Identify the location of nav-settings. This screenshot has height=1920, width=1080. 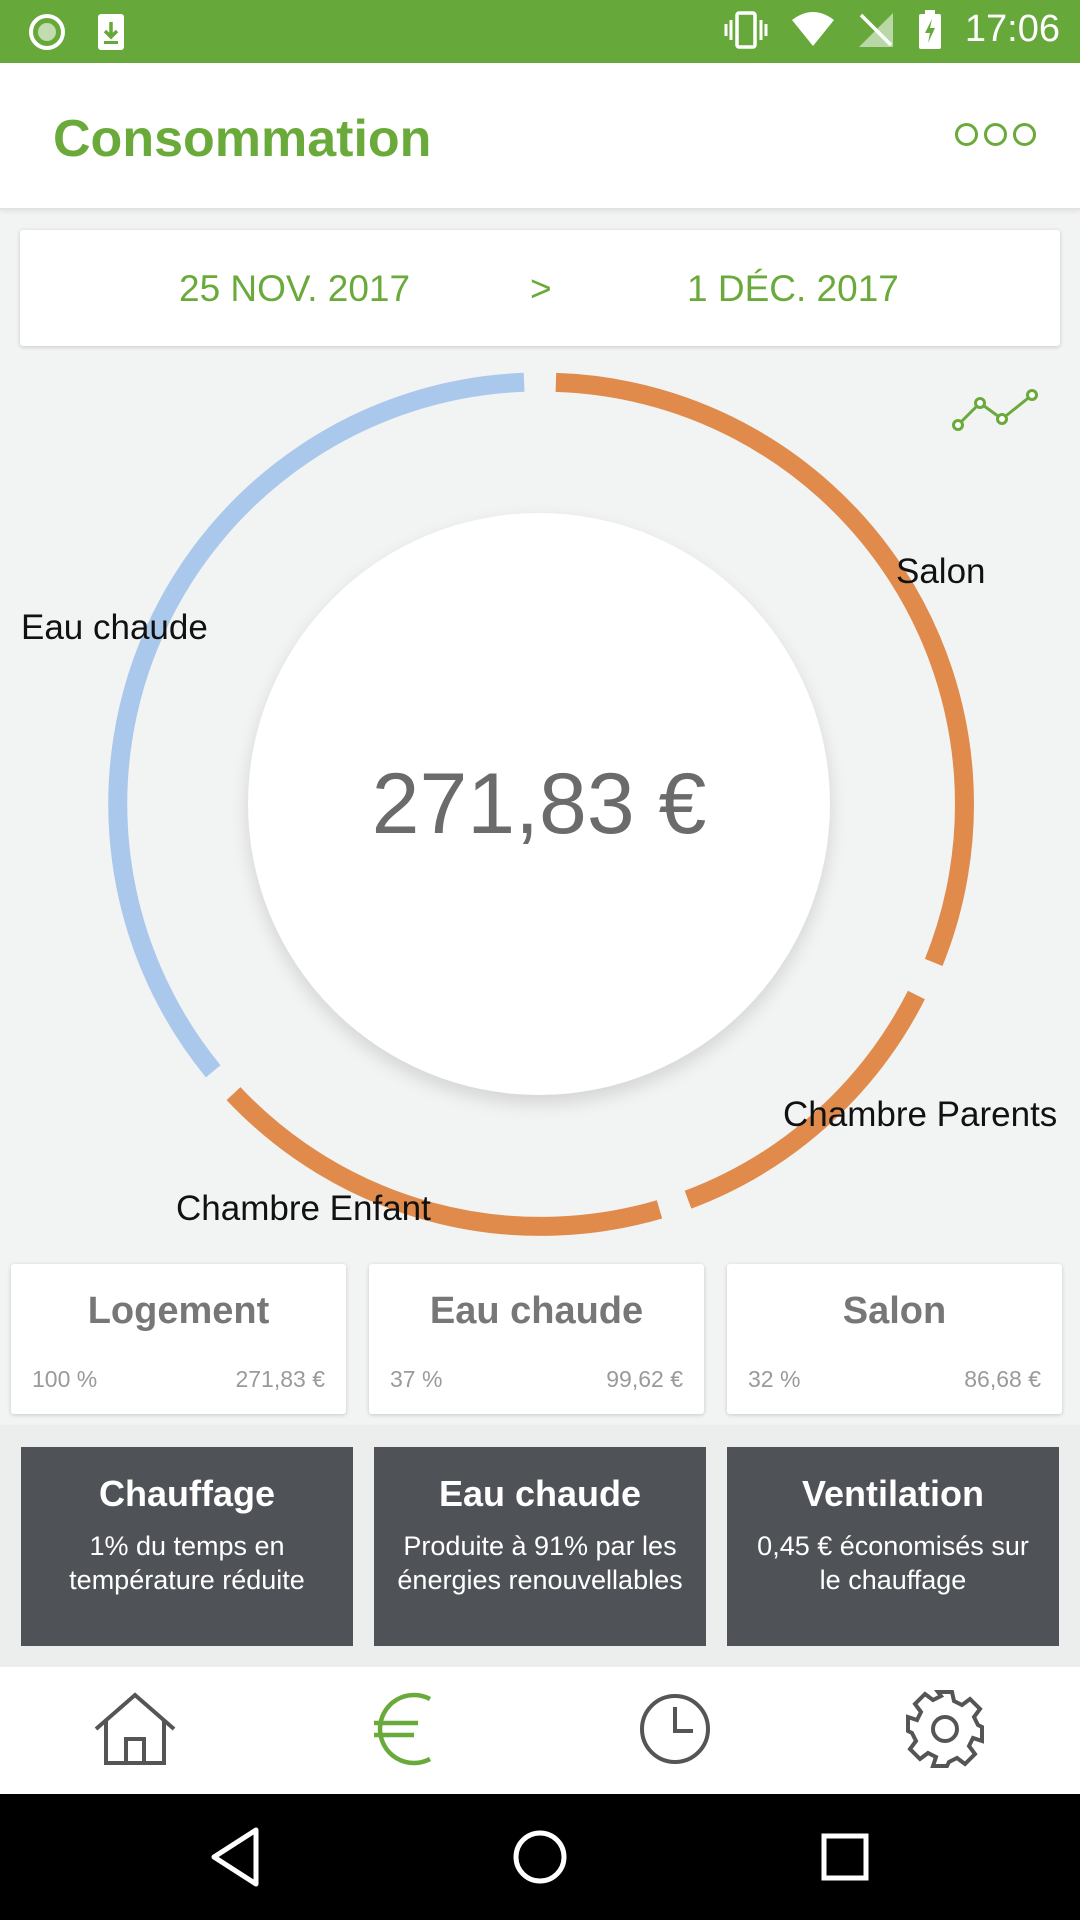
(945, 1729).